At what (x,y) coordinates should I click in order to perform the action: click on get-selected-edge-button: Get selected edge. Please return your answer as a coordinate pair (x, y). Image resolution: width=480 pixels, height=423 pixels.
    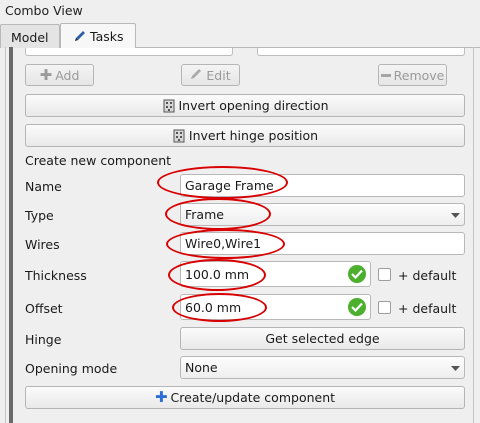
    Looking at the image, I should click on (322, 338).